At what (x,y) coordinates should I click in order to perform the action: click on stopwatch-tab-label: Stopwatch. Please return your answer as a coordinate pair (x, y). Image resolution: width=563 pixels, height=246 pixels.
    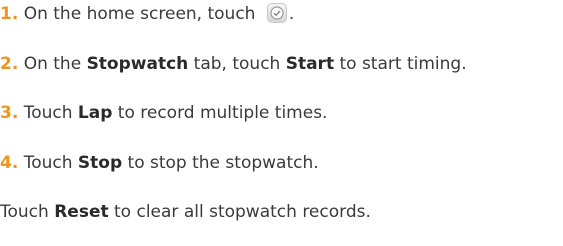
    Looking at the image, I should click on (137, 64).